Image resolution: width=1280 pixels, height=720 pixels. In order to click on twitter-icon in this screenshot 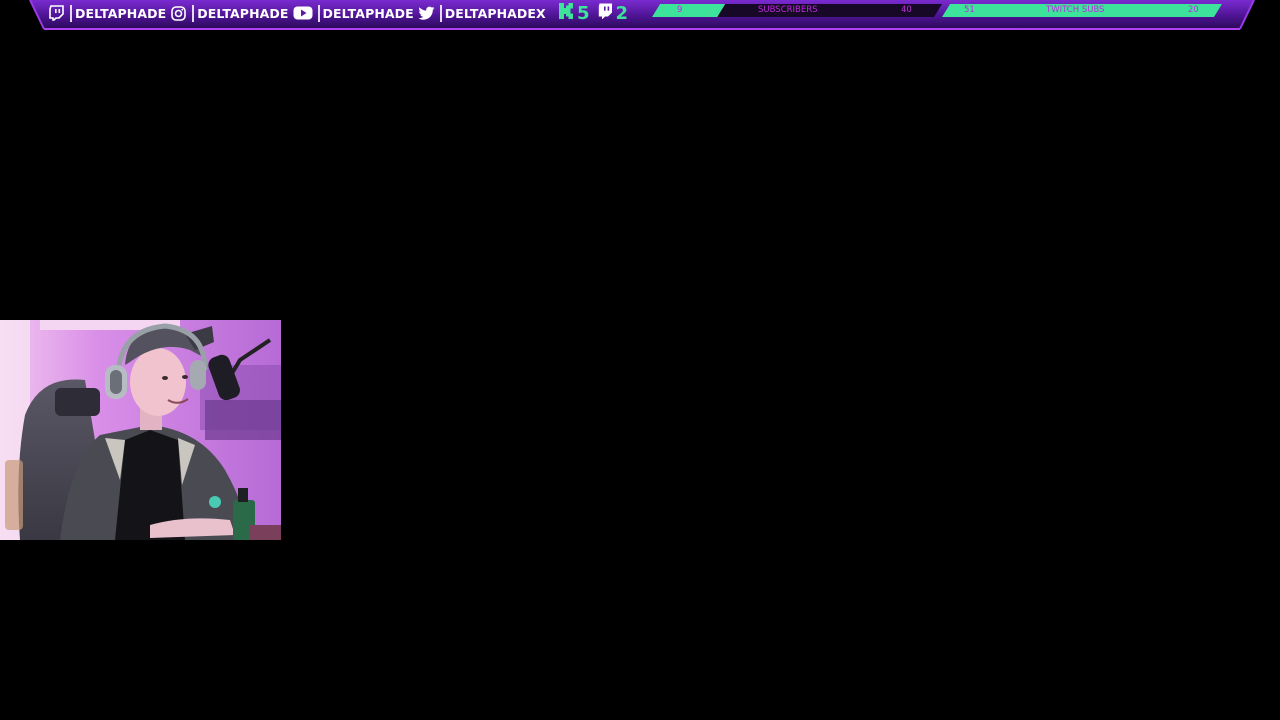, I will do `click(426, 13)`.